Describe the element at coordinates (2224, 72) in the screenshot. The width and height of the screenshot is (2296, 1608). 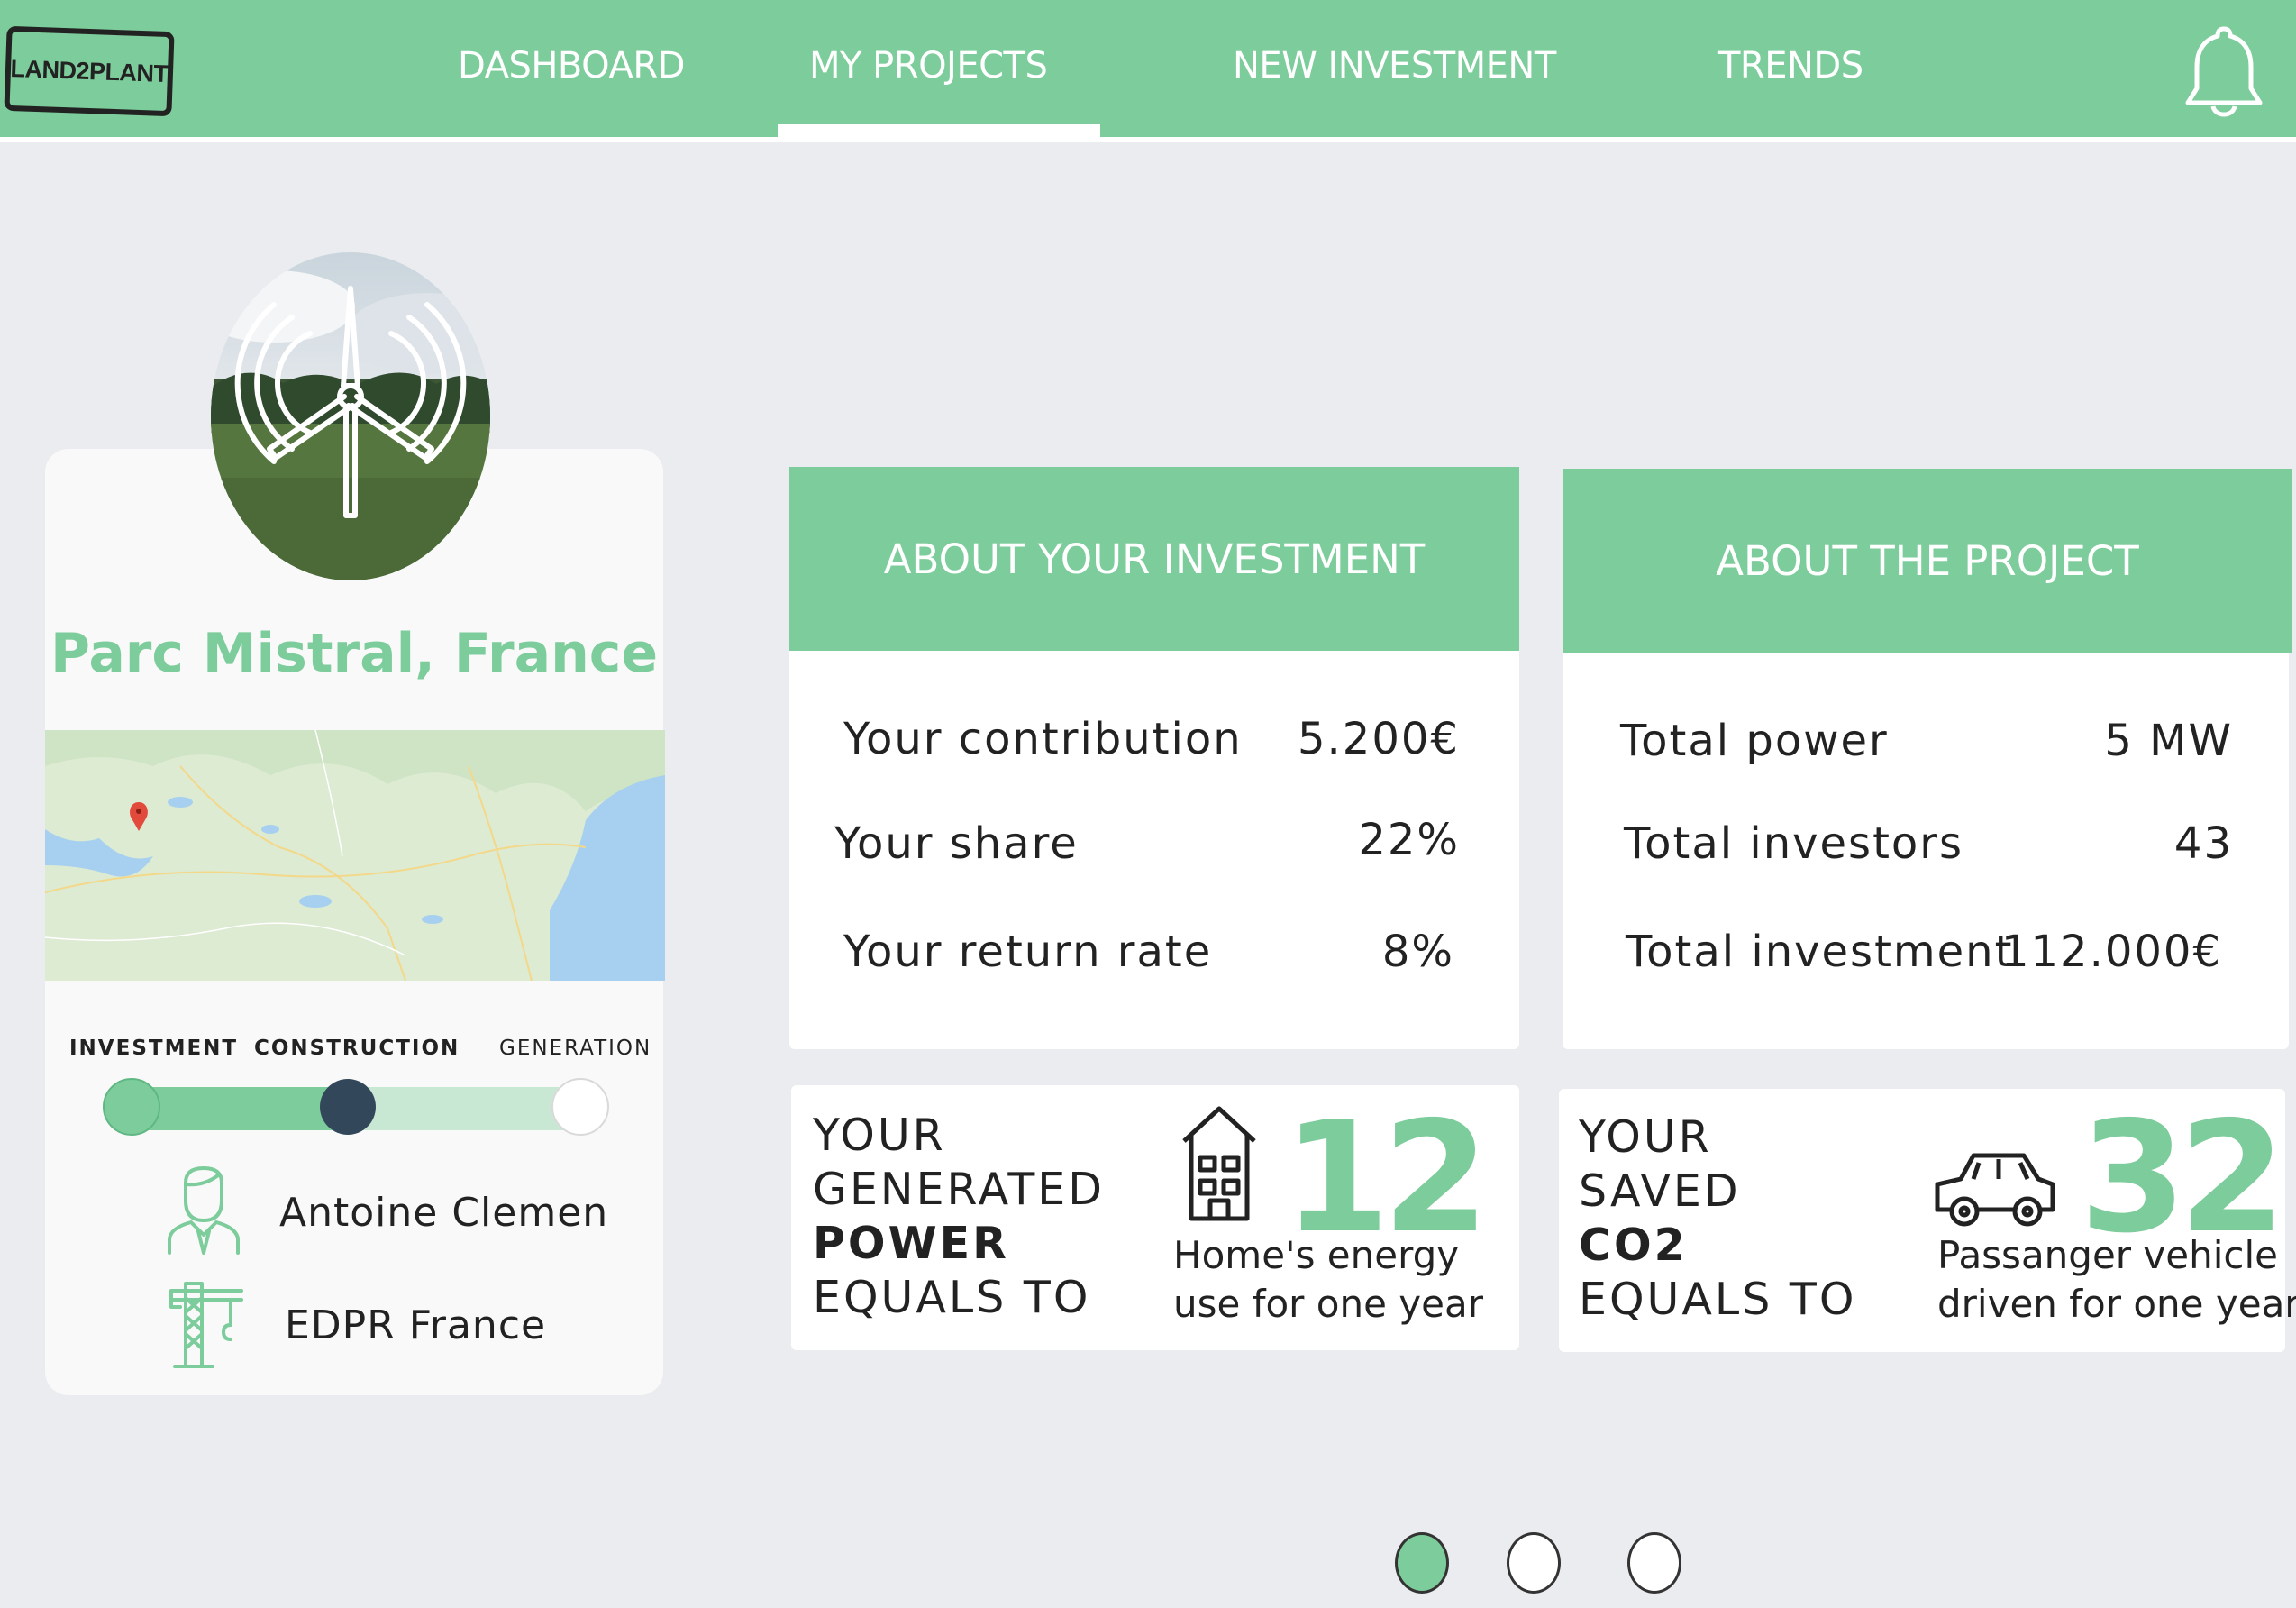
I see `bell-icon` at that location.